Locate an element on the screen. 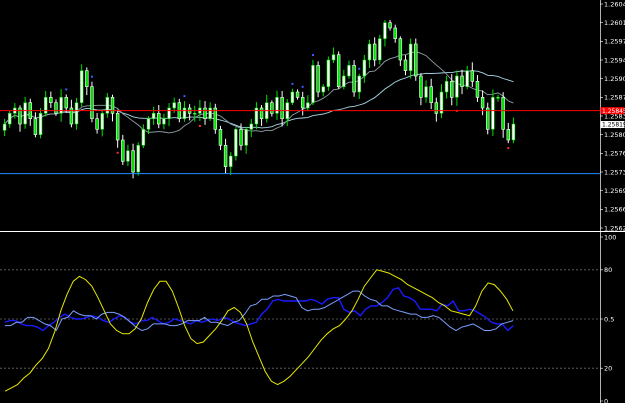 The width and height of the screenshot is (625, 403). price-tick-label: 1.25625 is located at coordinates (614, 228).